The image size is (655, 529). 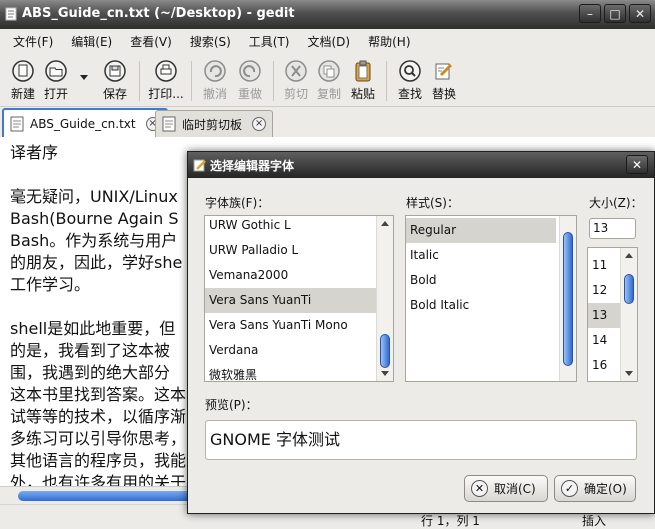 I want to click on cancel-label: 取消(C), so click(x=515, y=489).